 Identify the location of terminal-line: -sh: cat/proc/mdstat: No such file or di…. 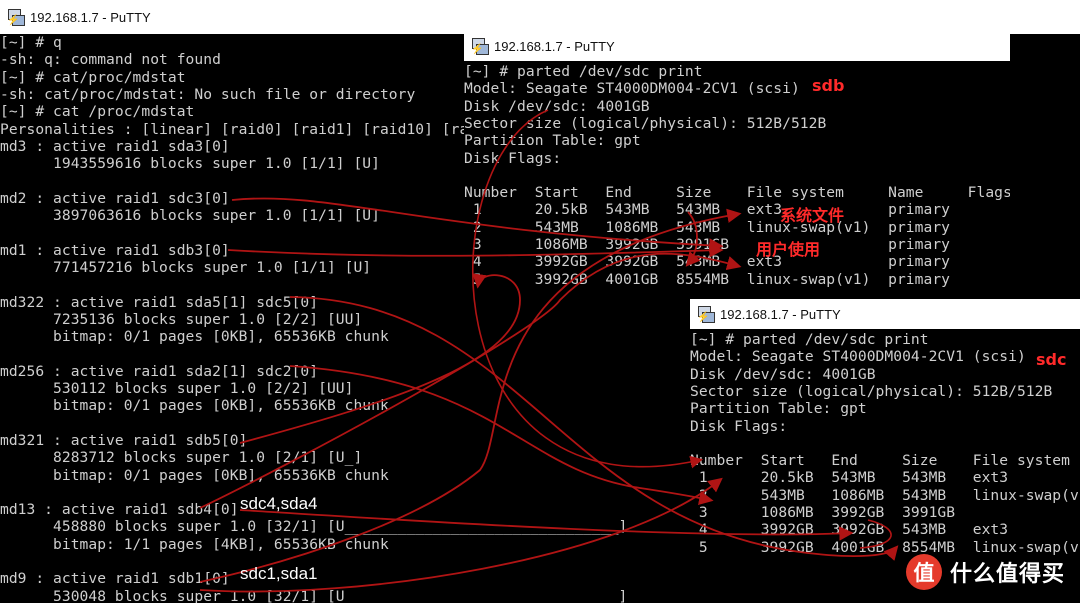
(208, 94).